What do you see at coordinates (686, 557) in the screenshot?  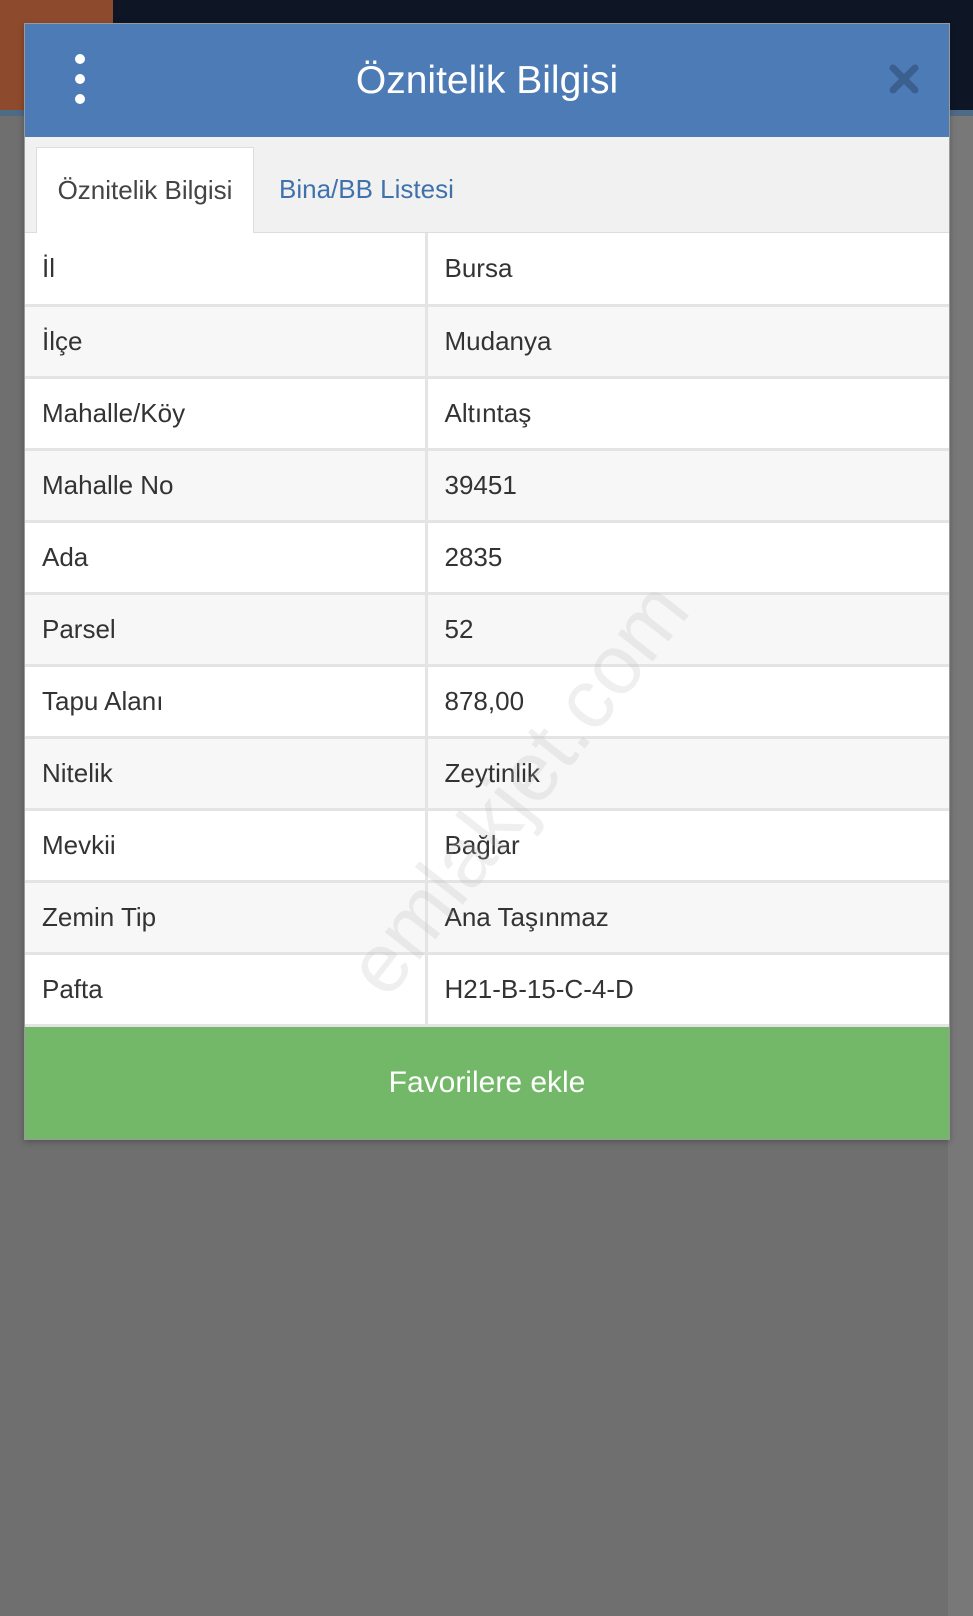 I see `attribute-value: 2835` at bounding box center [686, 557].